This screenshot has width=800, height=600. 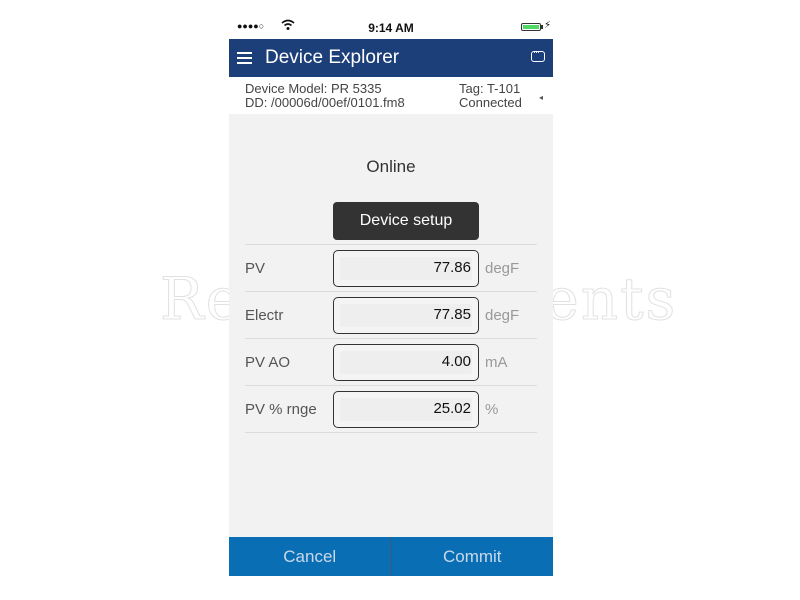 What do you see at coordinates (531, 27) in the screenshot?
I see `battery-icon` at bounding box center [531, 27].